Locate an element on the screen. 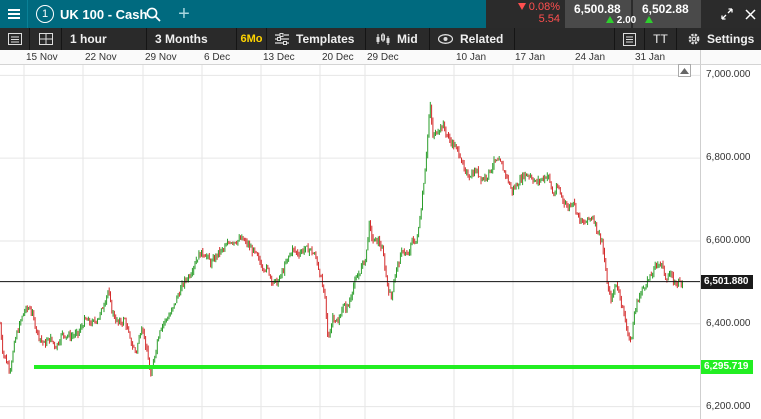  expand-icon is located at coordinates (727, 14).